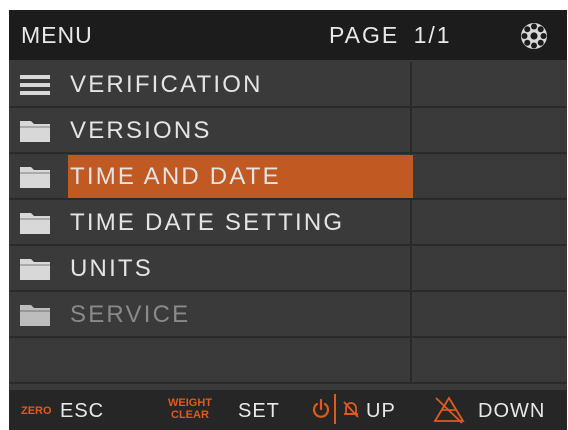  I want to click on up-softkey: UP, so click(366, 410).